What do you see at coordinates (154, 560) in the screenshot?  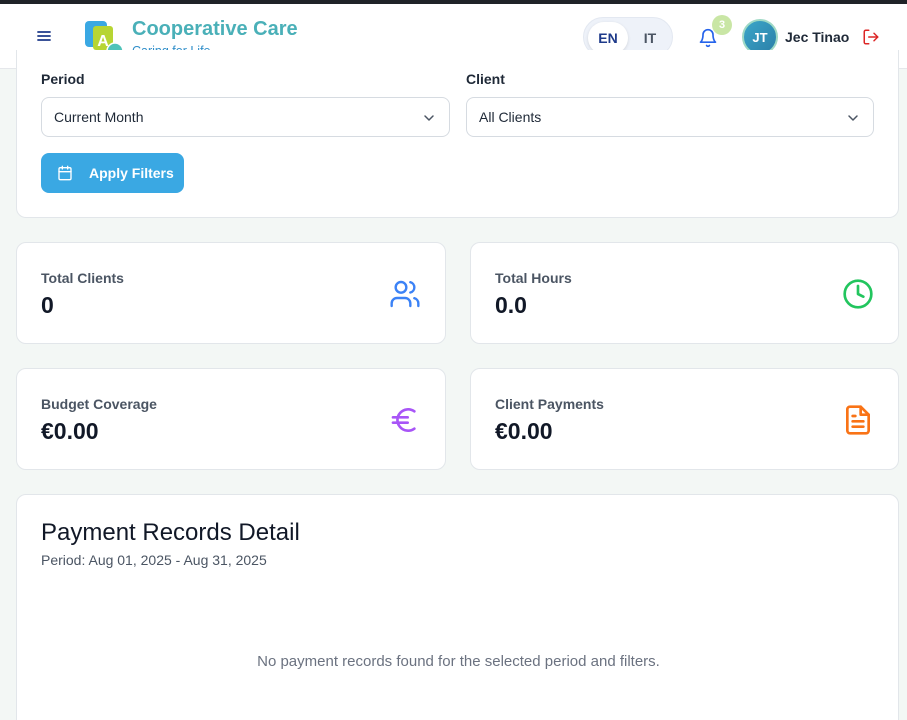 I see `records-period: Period: Aug 01, 2025 - Aug 31, 2025` at bounding box center [154, 560].